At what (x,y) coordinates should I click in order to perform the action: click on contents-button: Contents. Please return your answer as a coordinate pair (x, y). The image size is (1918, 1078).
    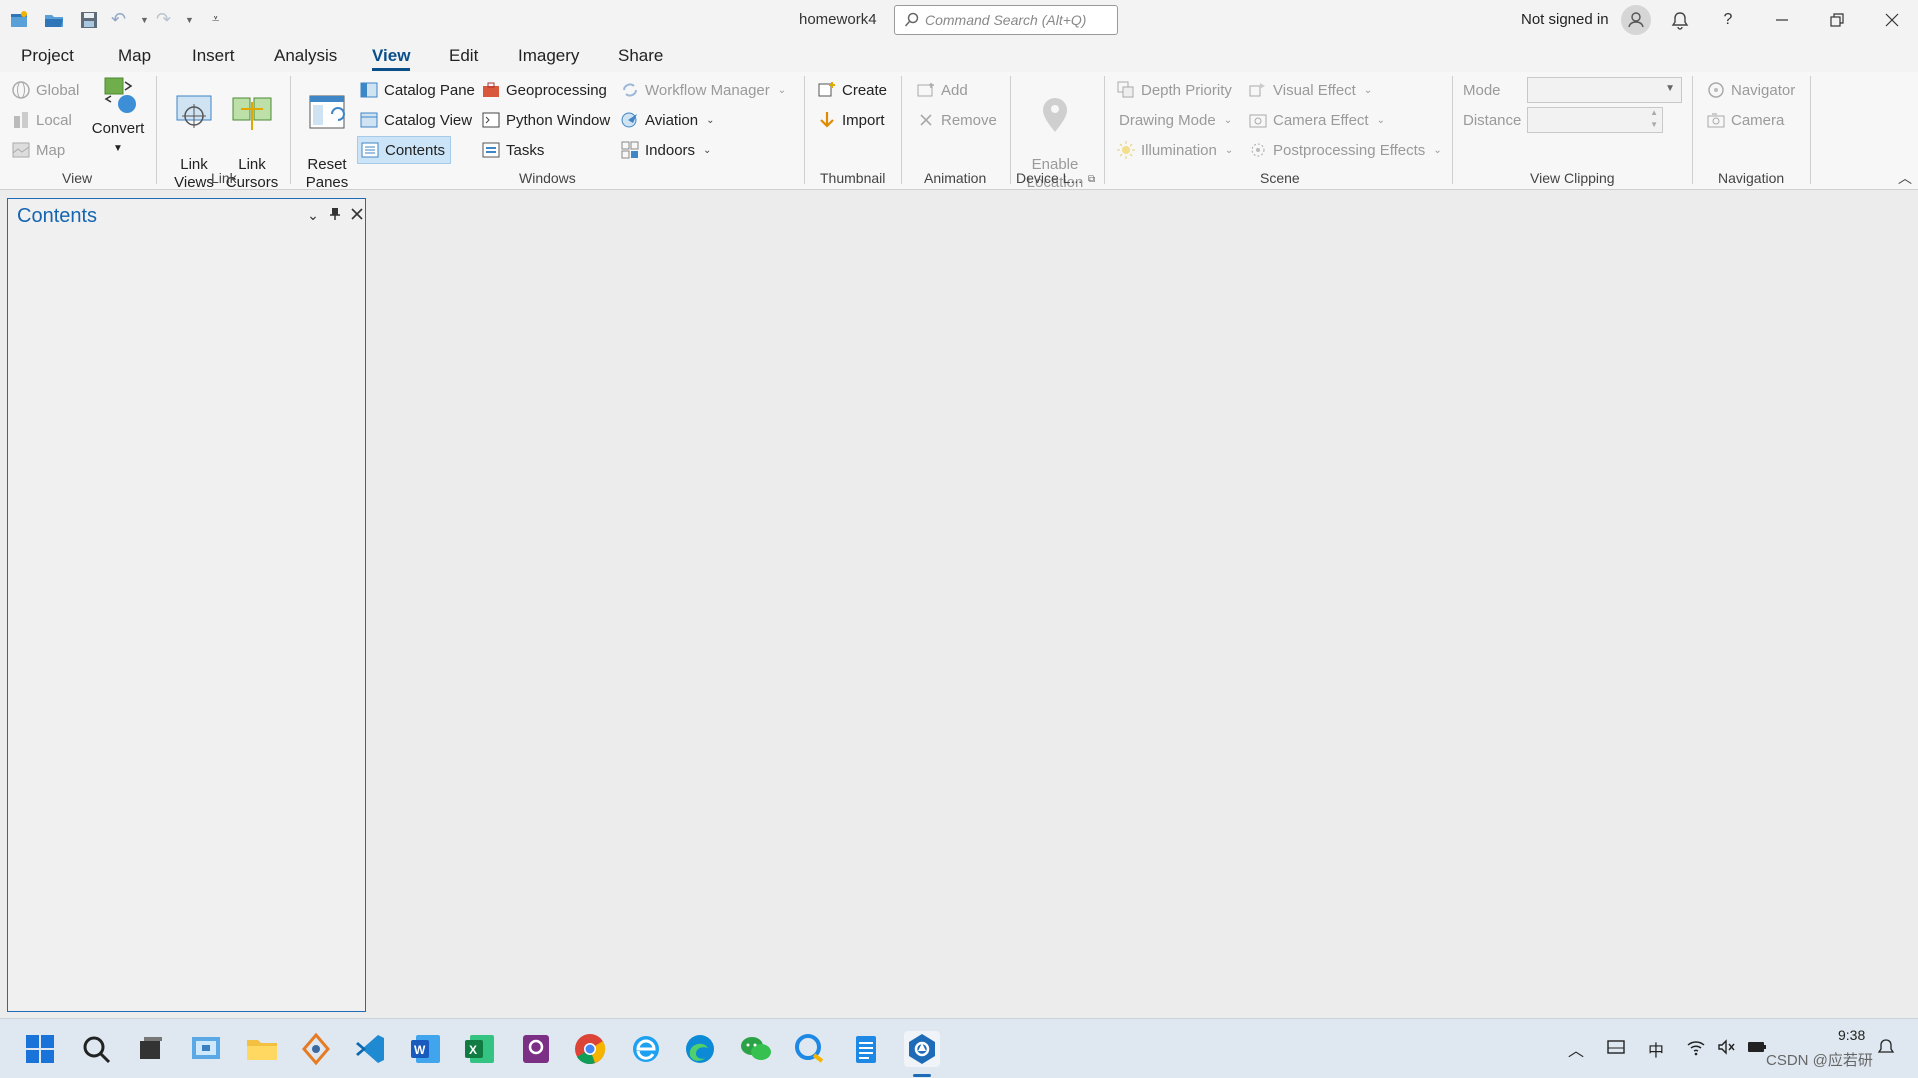
    Looking at the image, I should click on (404, 150).